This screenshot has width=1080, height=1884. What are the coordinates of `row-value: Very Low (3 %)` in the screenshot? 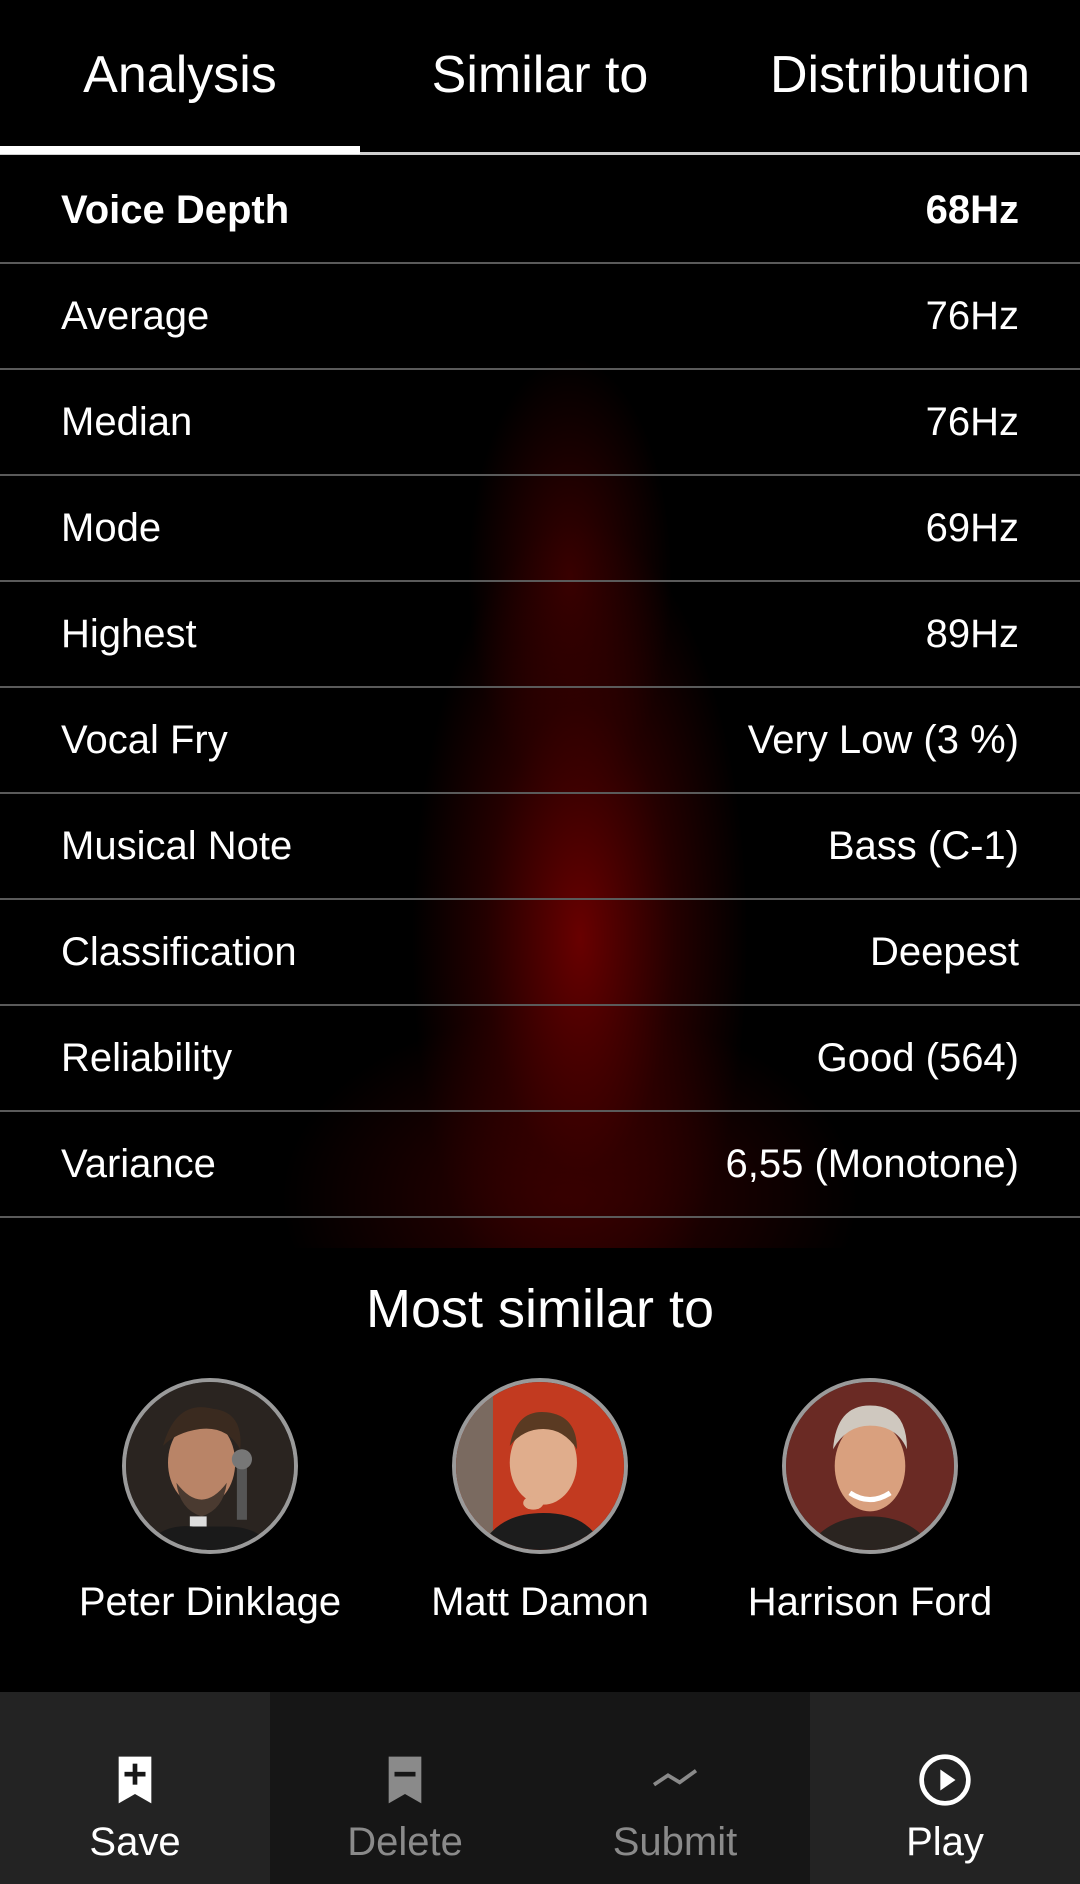 It's located at (883, 739).